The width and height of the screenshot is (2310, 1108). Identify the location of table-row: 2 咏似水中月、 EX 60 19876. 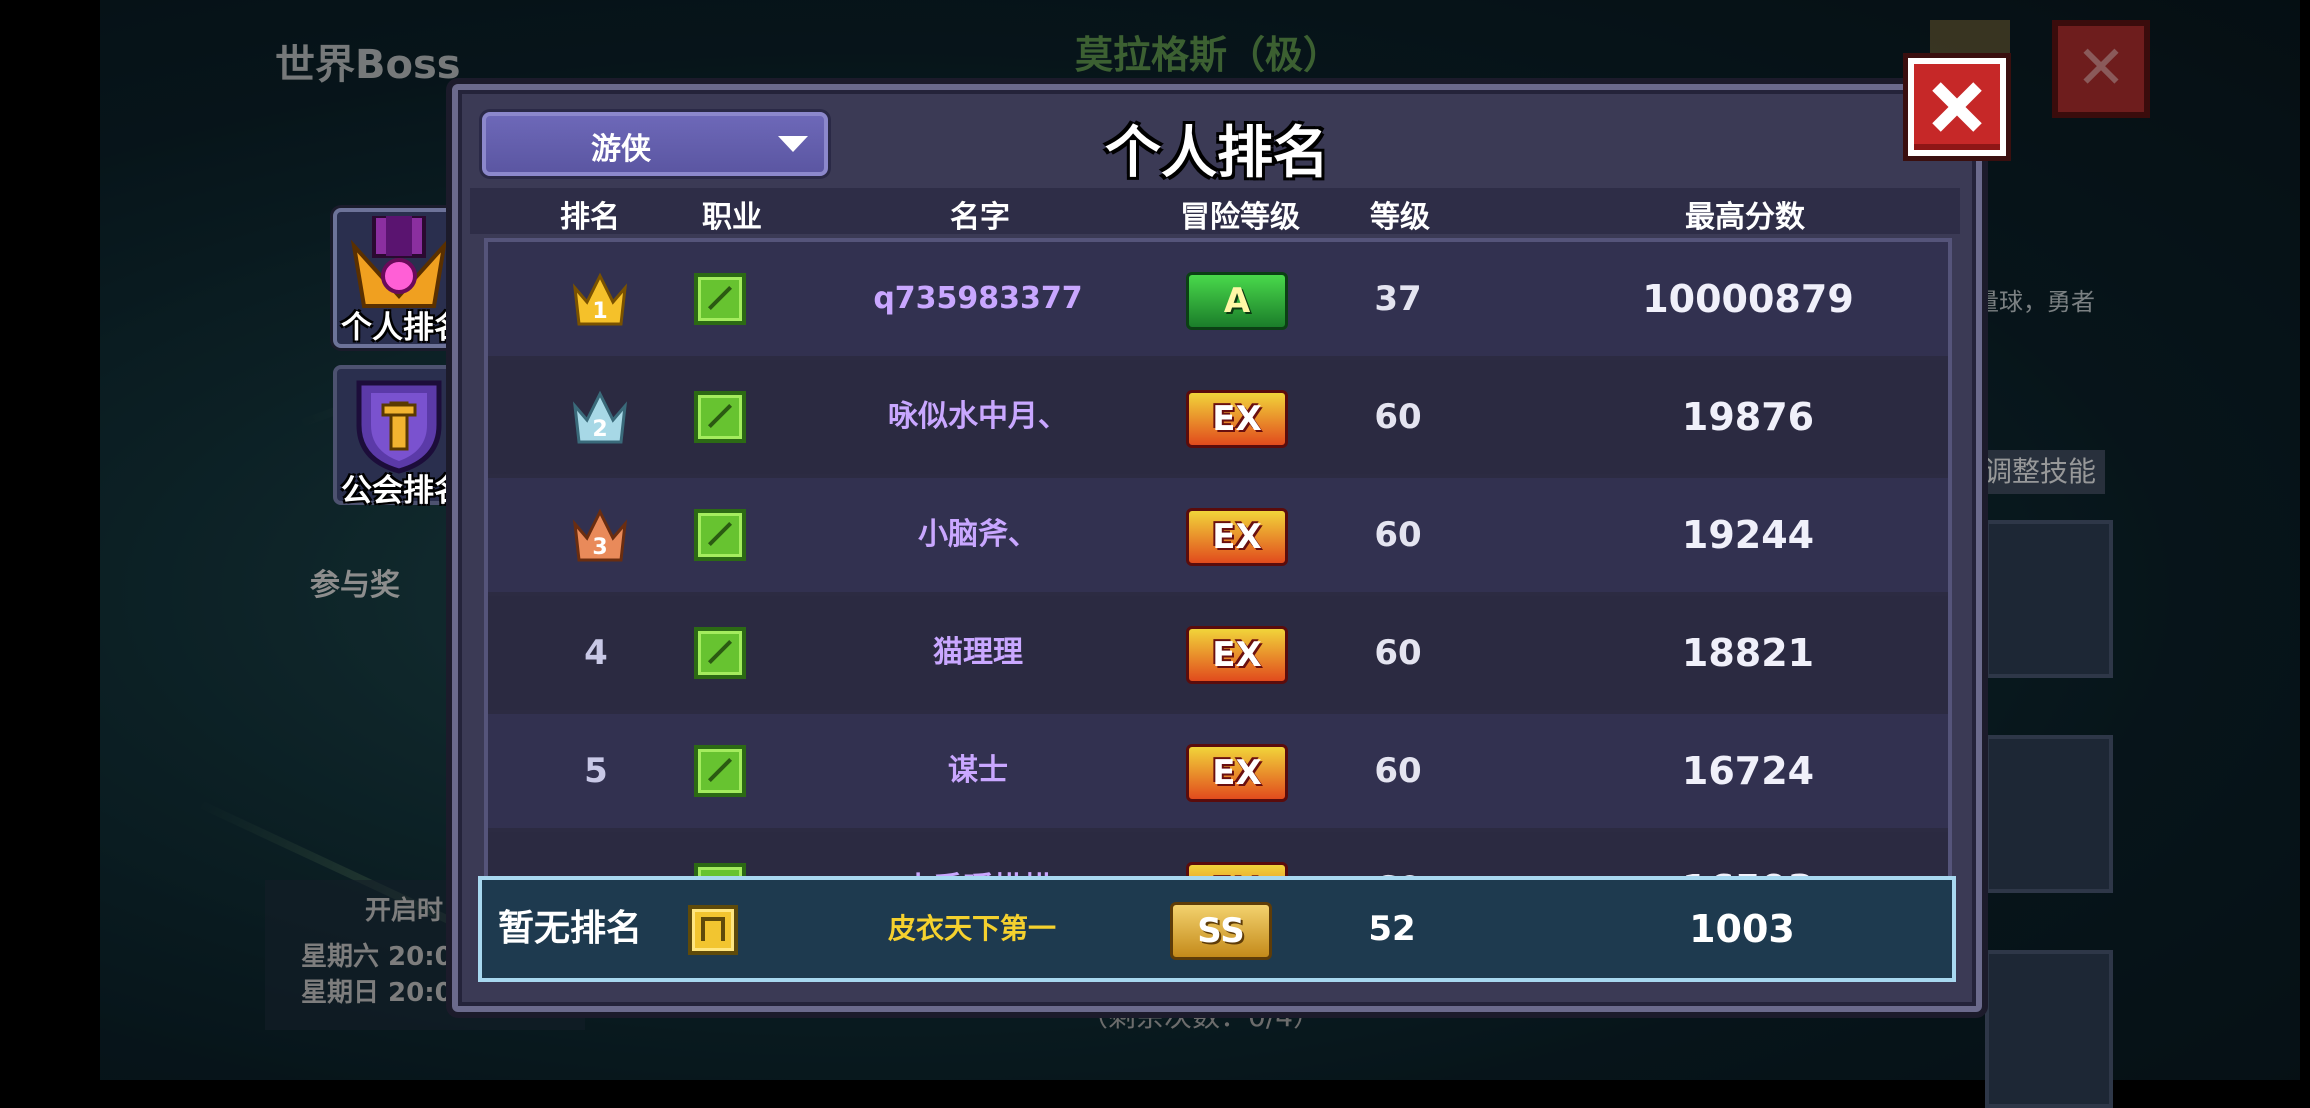
(1218, 417).